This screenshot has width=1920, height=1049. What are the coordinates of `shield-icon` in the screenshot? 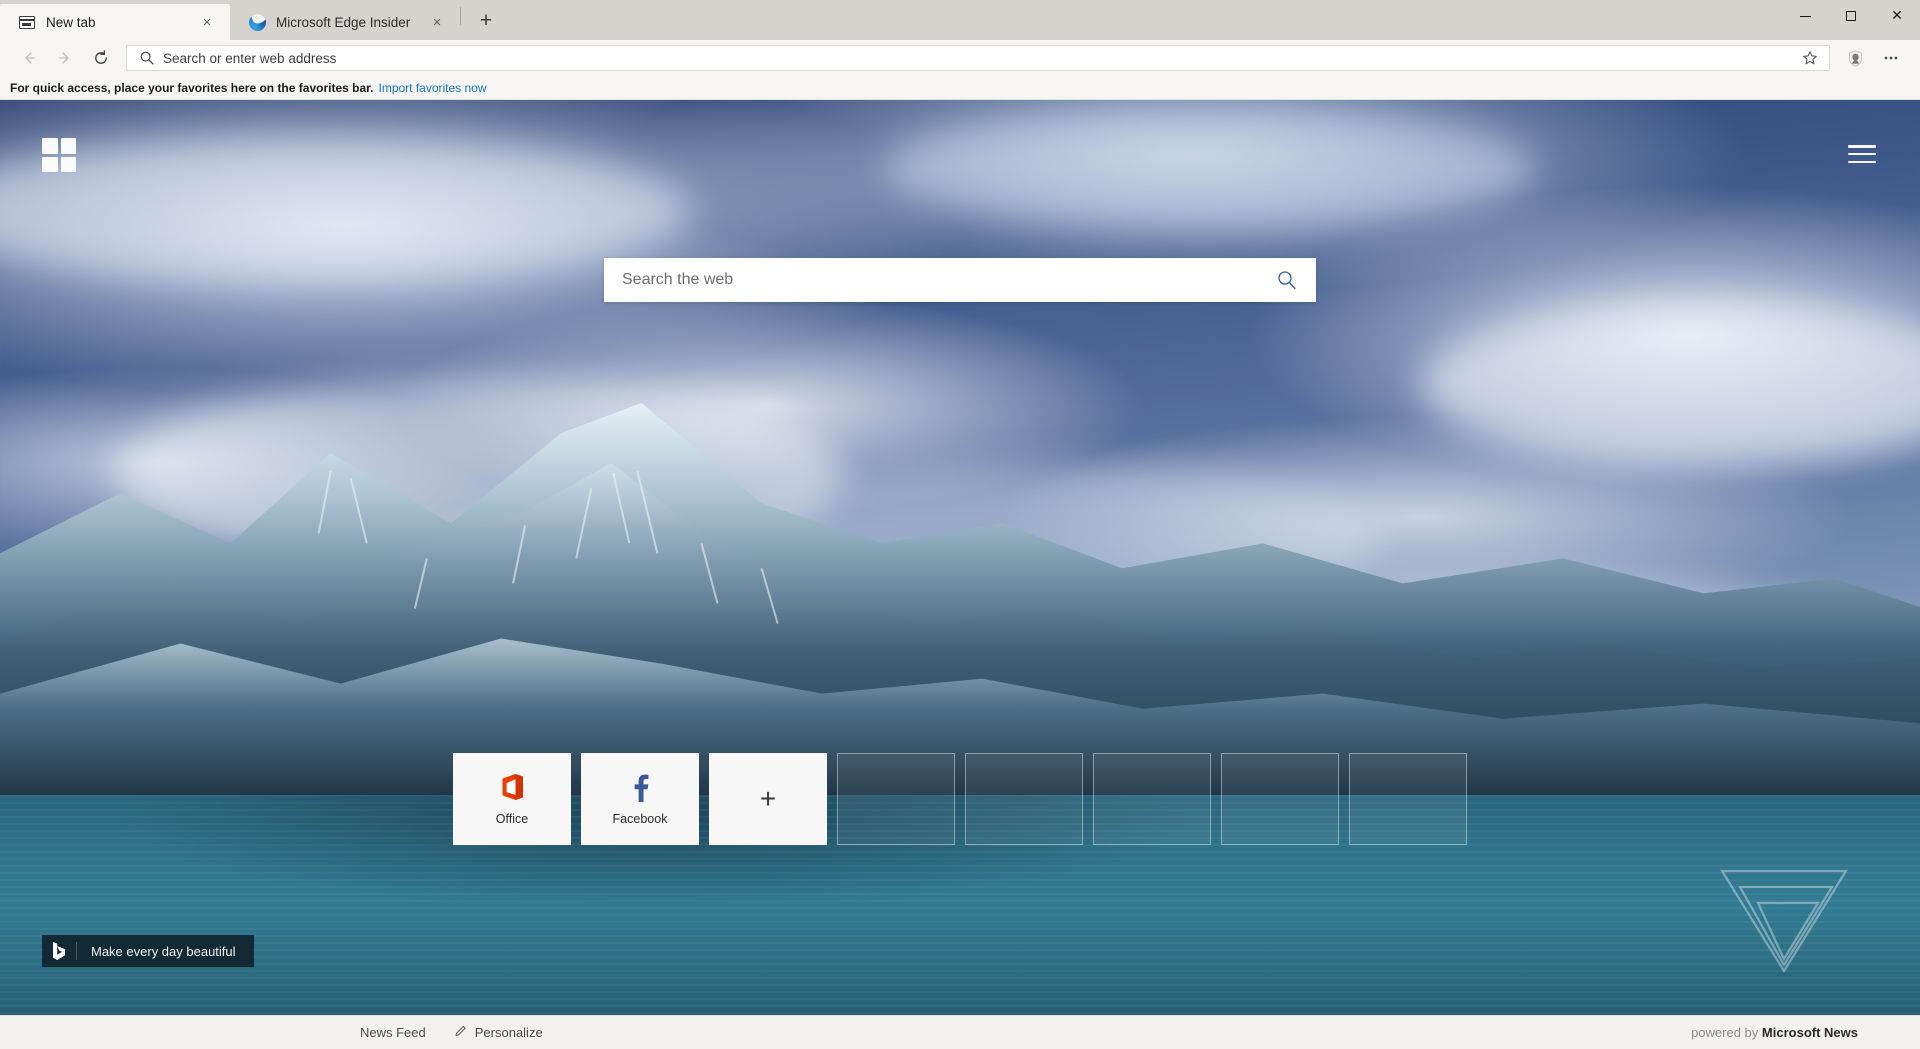 It's located at (1855, 58).